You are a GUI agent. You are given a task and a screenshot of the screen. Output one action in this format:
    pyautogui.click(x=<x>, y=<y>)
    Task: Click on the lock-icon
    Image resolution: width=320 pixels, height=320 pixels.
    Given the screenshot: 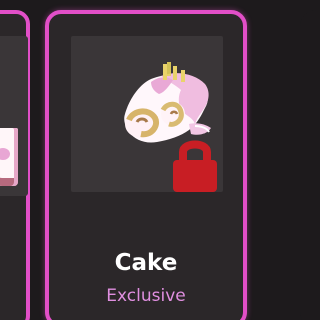 What is the action you would take?
    pyautogui.click(x=195, y=166)
    